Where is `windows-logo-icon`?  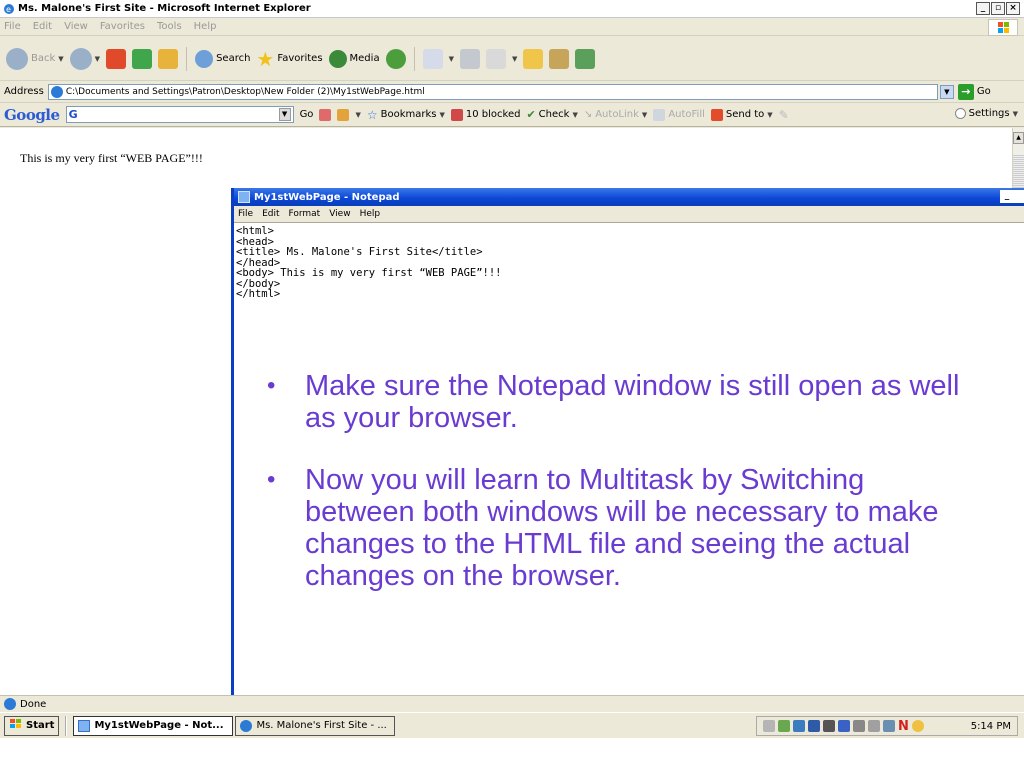 windows-logo-icon is located at coordinates (1003, 27).